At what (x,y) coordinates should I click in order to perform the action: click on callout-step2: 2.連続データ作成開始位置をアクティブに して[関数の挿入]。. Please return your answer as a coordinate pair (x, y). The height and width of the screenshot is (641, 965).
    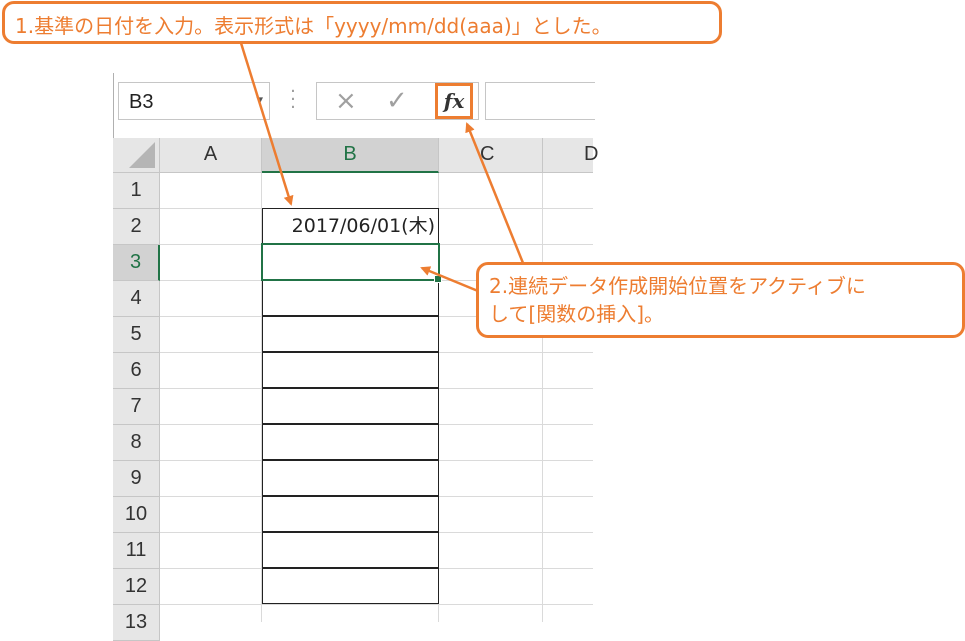
    Looking at the image, I should click on (720, 300).